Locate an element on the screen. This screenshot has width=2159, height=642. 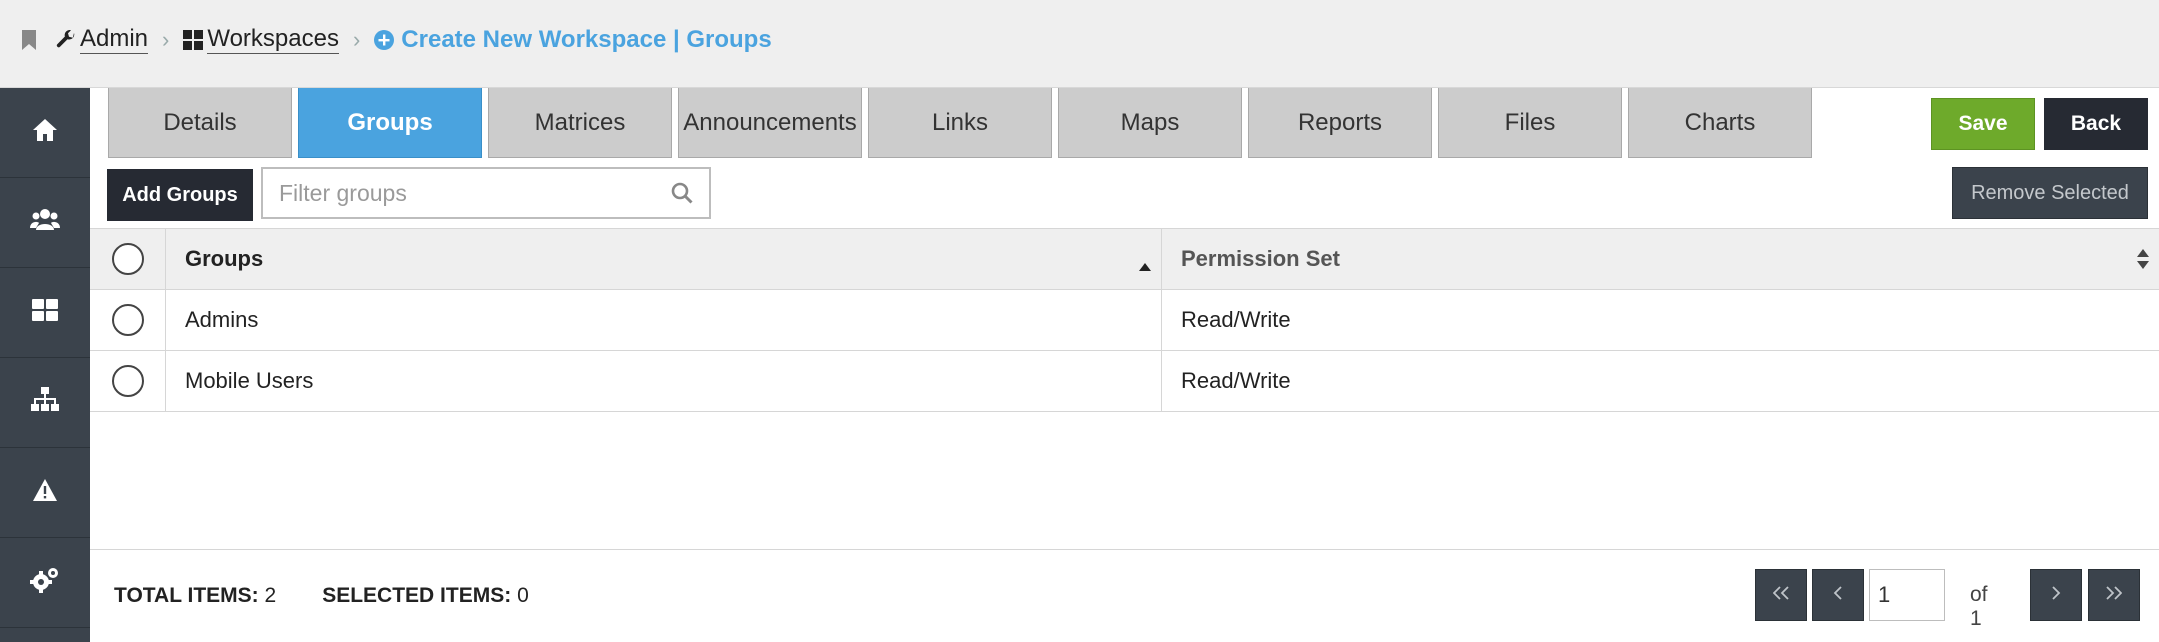
sidebar-item-hierarchy is located at coordinates (45, 403).